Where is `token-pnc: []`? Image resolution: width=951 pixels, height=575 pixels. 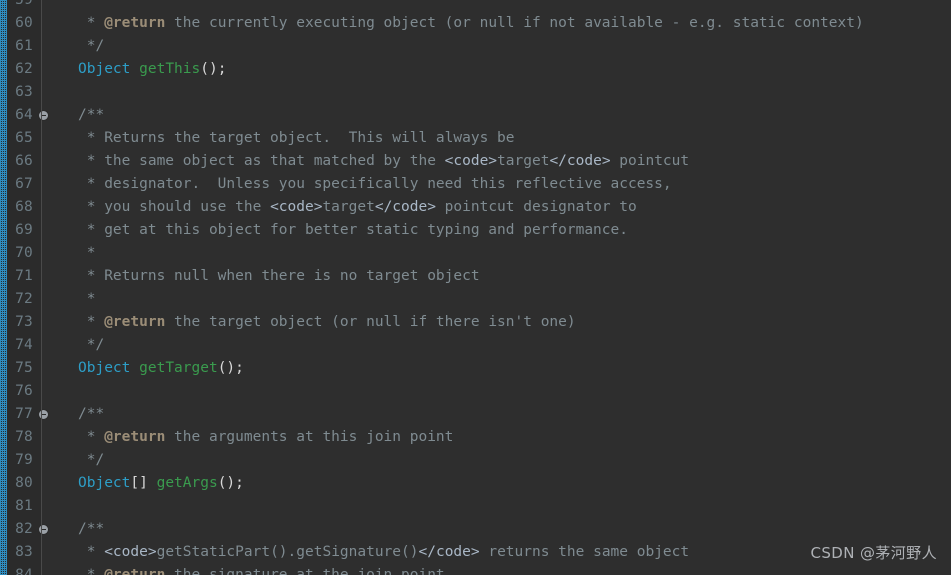
token-pnc: [] is located at coordinates (143, 483).